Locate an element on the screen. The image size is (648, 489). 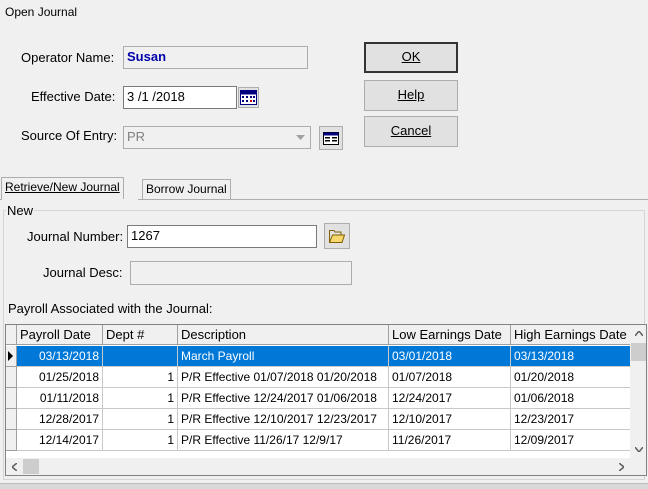
journal-number-input: 1267 is located at coordinates (222, 236).